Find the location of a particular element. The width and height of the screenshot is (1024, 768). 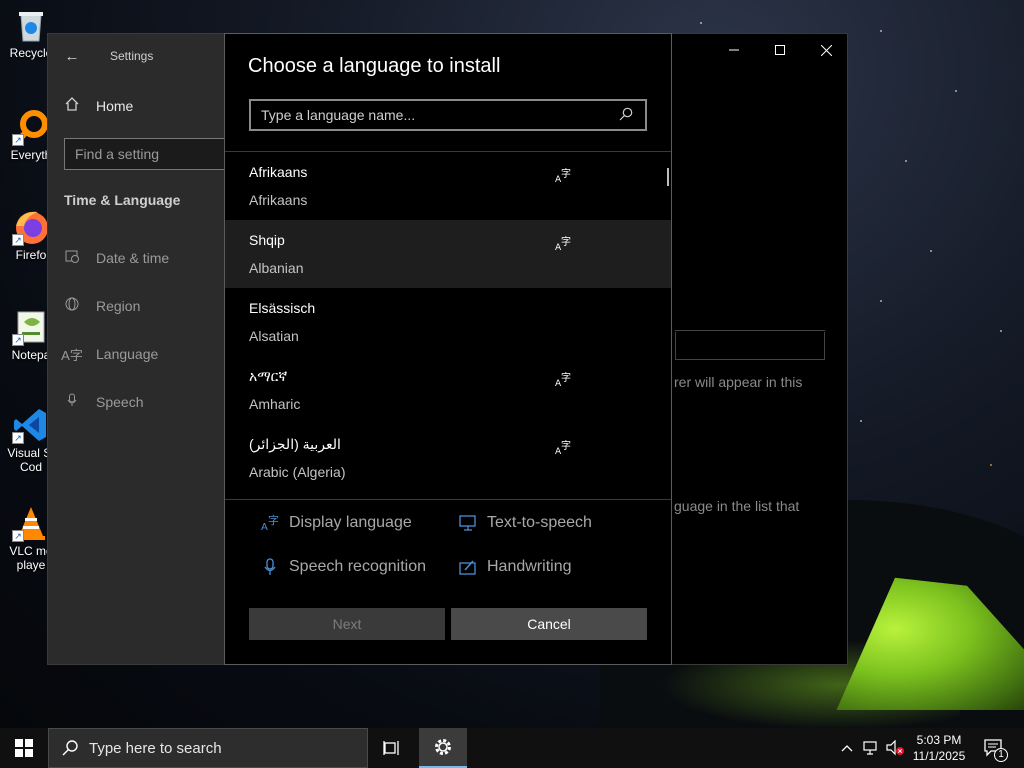

nav-region: Region is located at coordinates (136, 306).